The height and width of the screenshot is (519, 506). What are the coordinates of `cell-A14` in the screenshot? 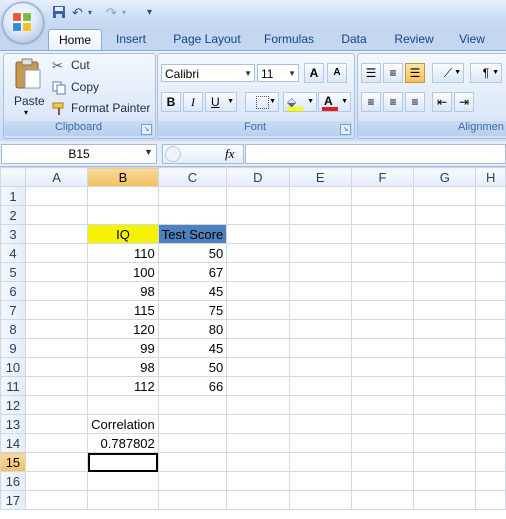 It's located at (56, 443).